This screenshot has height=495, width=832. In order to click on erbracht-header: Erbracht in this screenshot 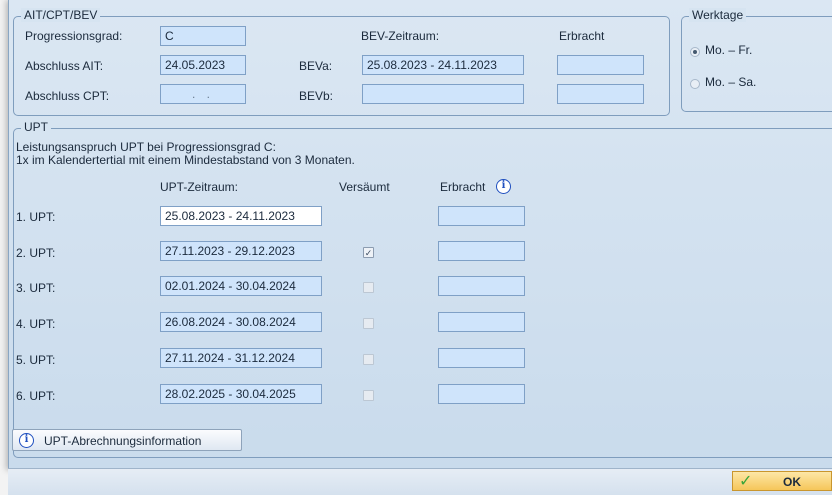, I will do `click(582, 36)`.